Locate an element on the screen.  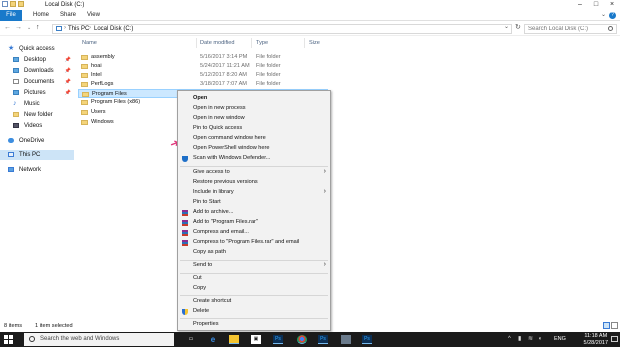
file-row: hoai 5/24/2017 11:21 AM File folder is located at coordinates (203, 66).